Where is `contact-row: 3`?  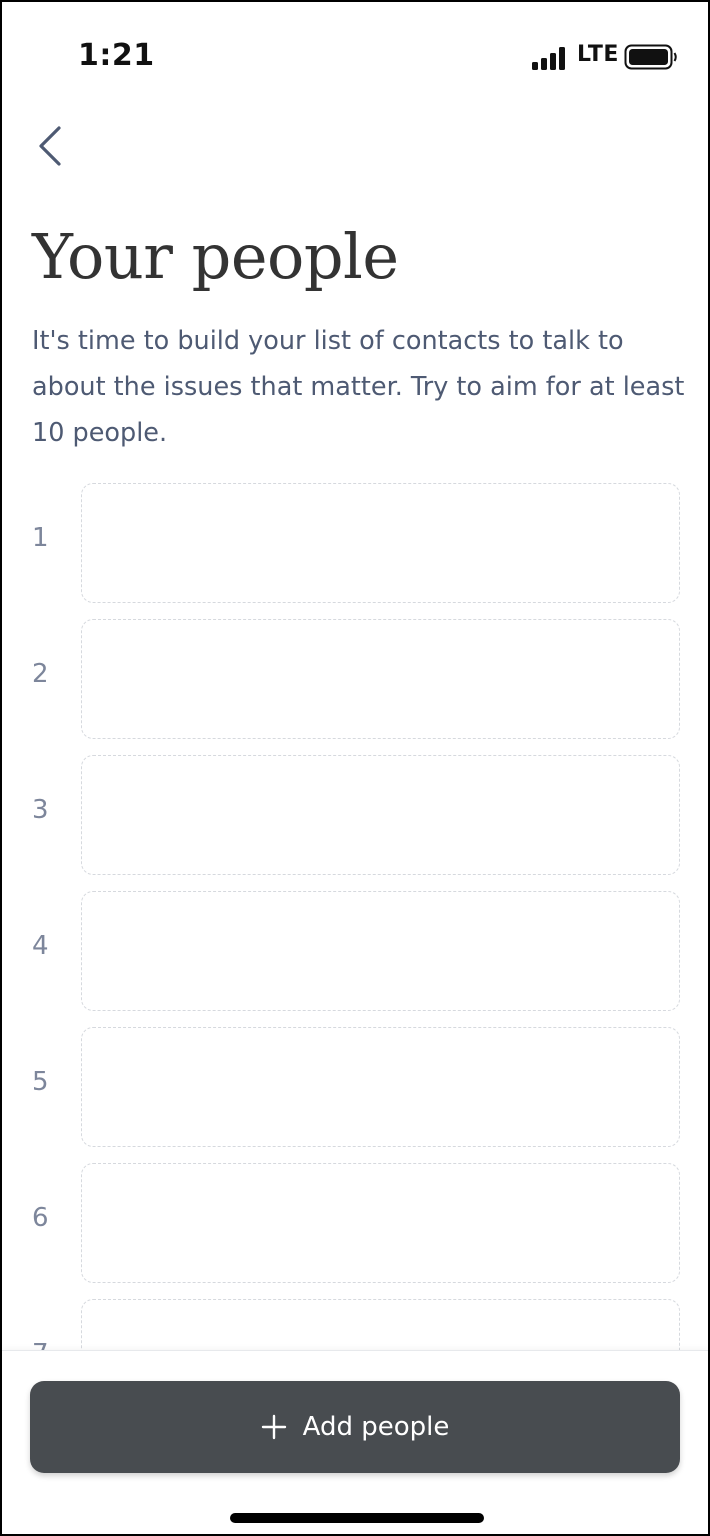 contact-row: 3 is located at coordinates (355, 816).